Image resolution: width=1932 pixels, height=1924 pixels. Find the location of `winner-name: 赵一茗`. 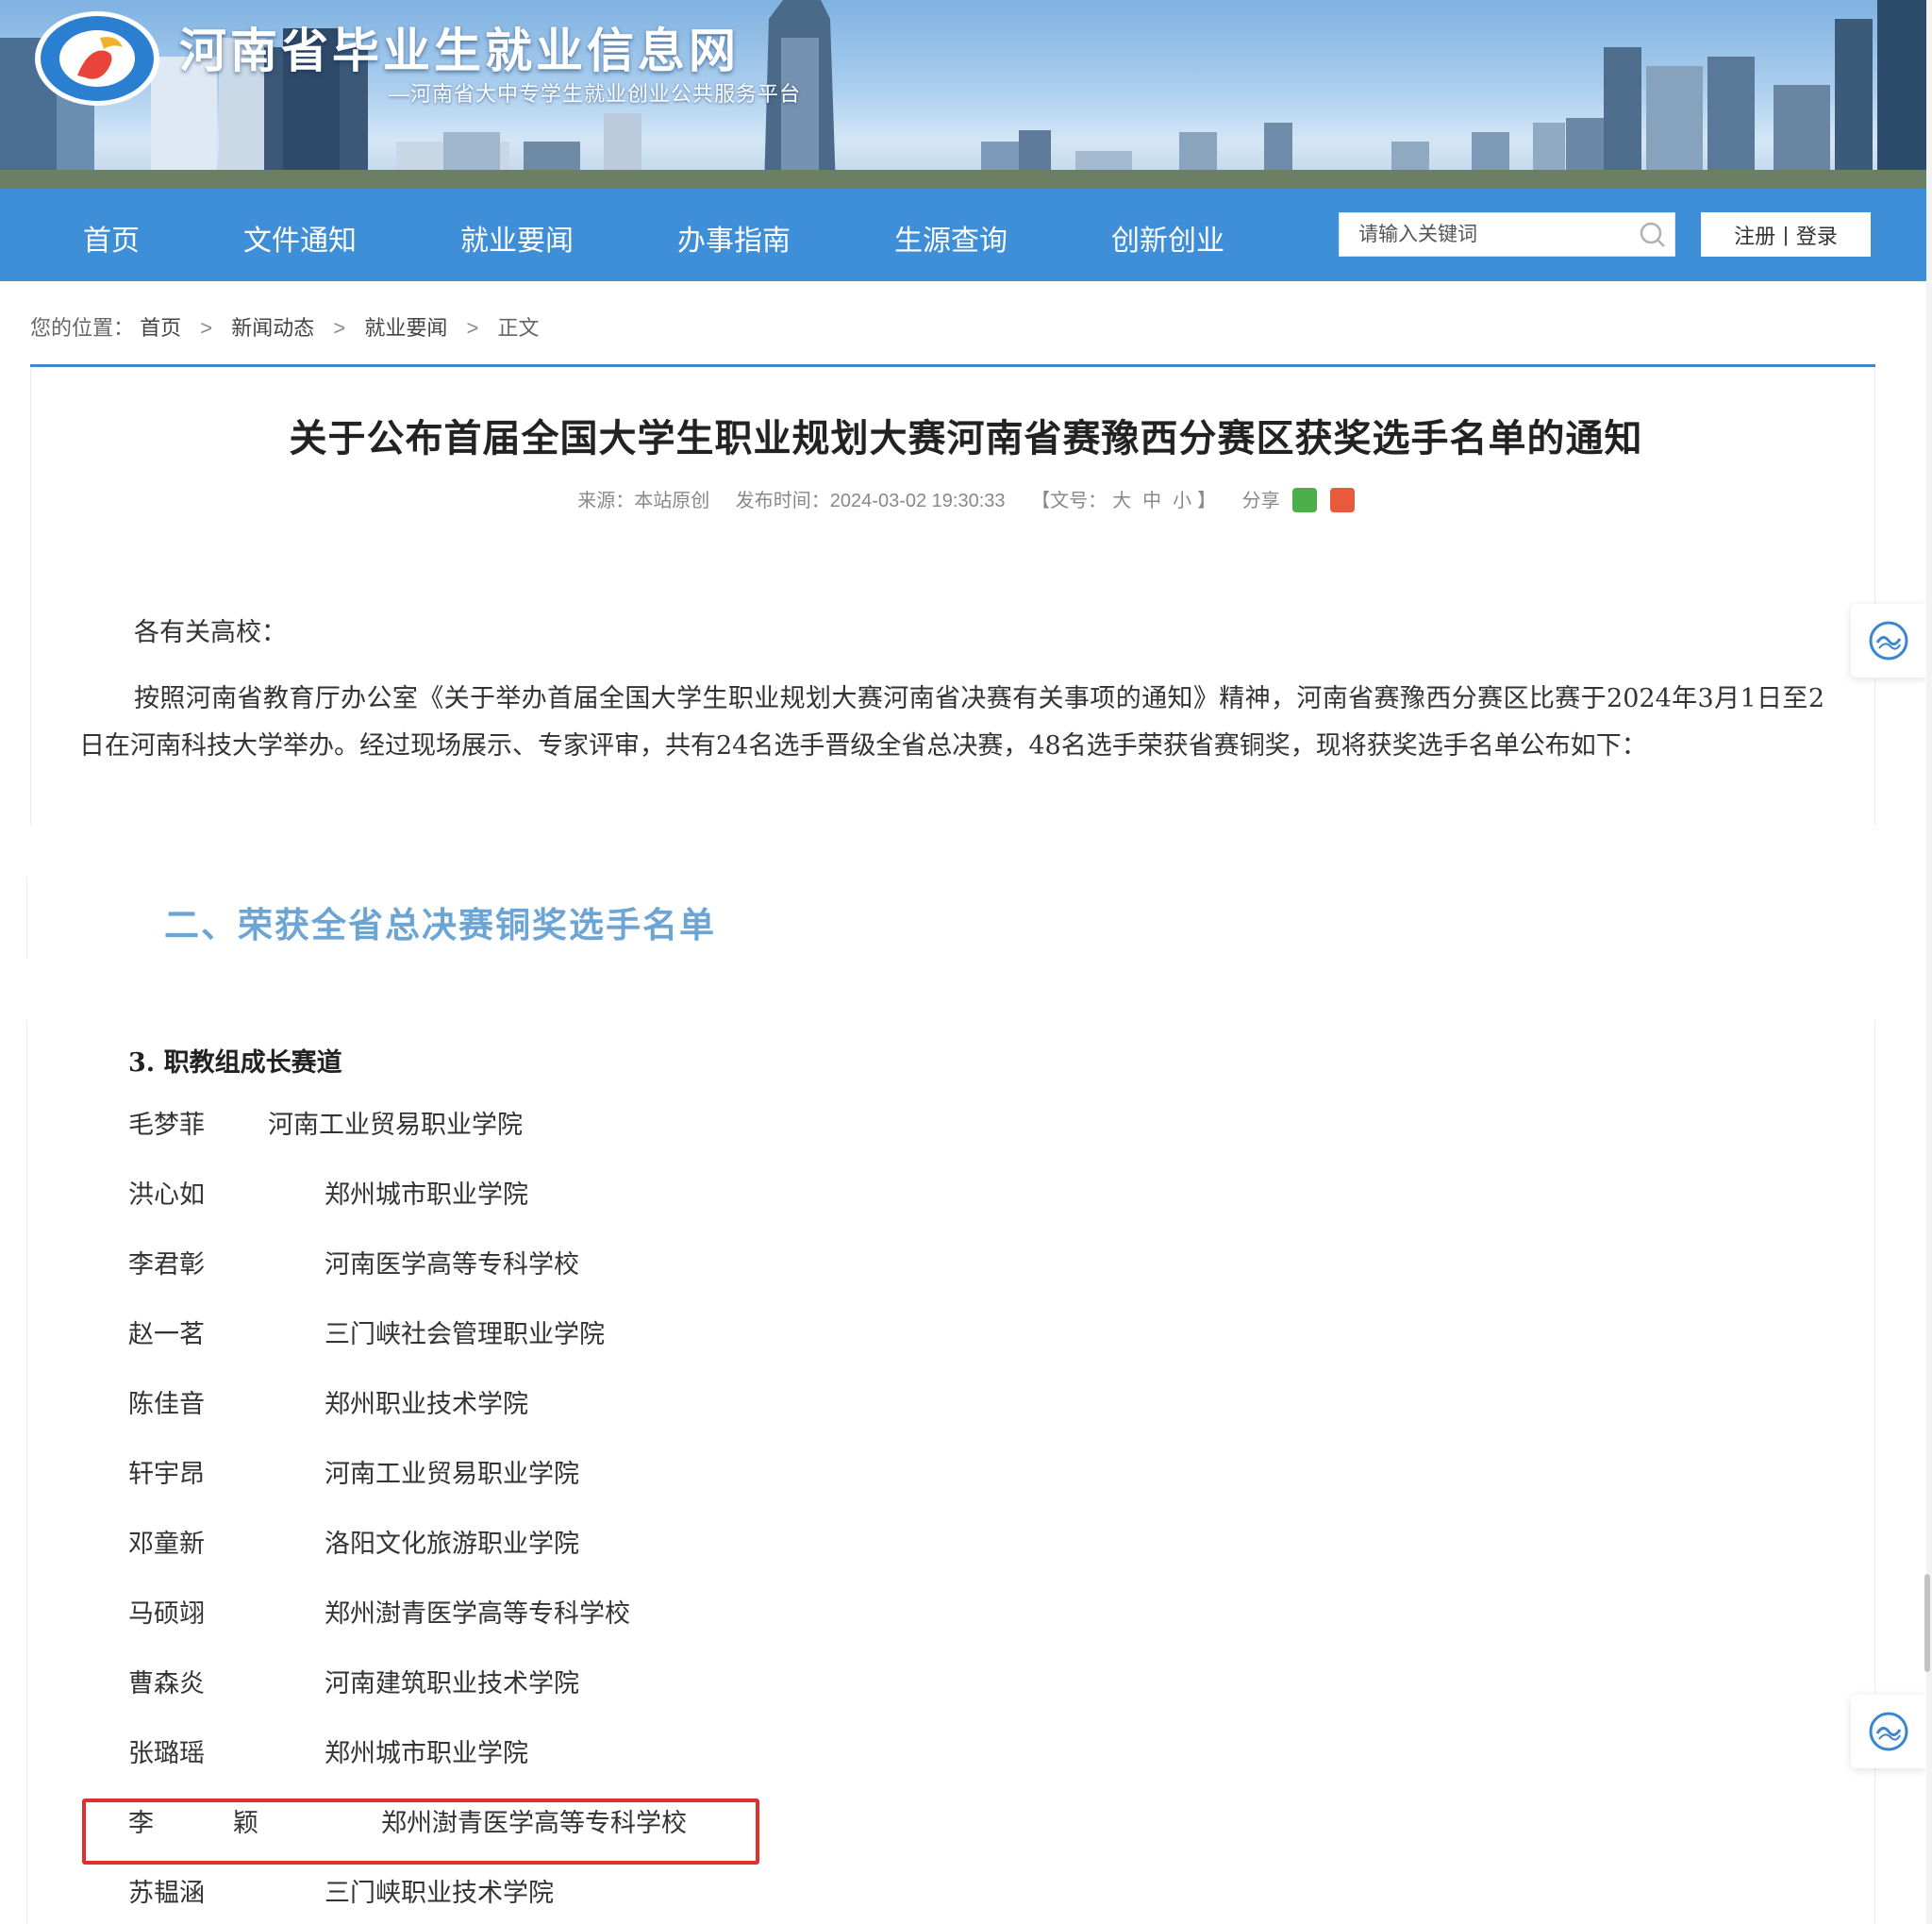

winner-name: 赵一茗 is located at coordinates (167, 1334).